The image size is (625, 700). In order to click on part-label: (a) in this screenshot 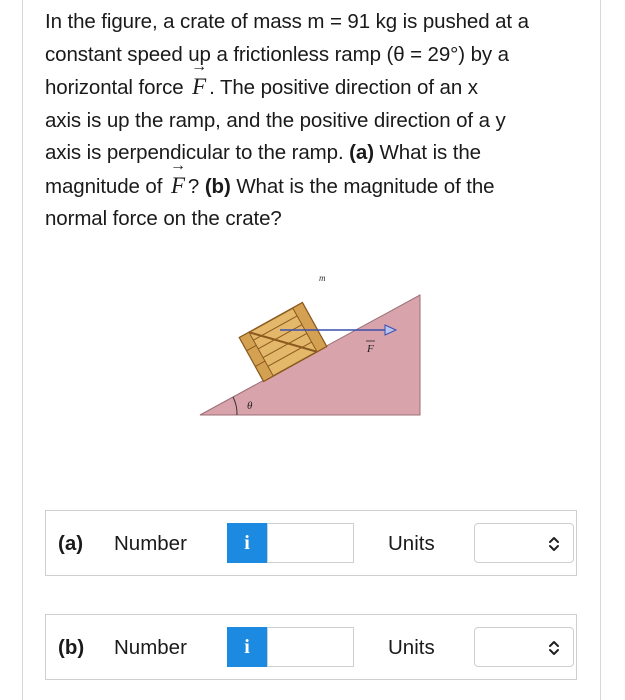, I will do `click(71, 543)`.